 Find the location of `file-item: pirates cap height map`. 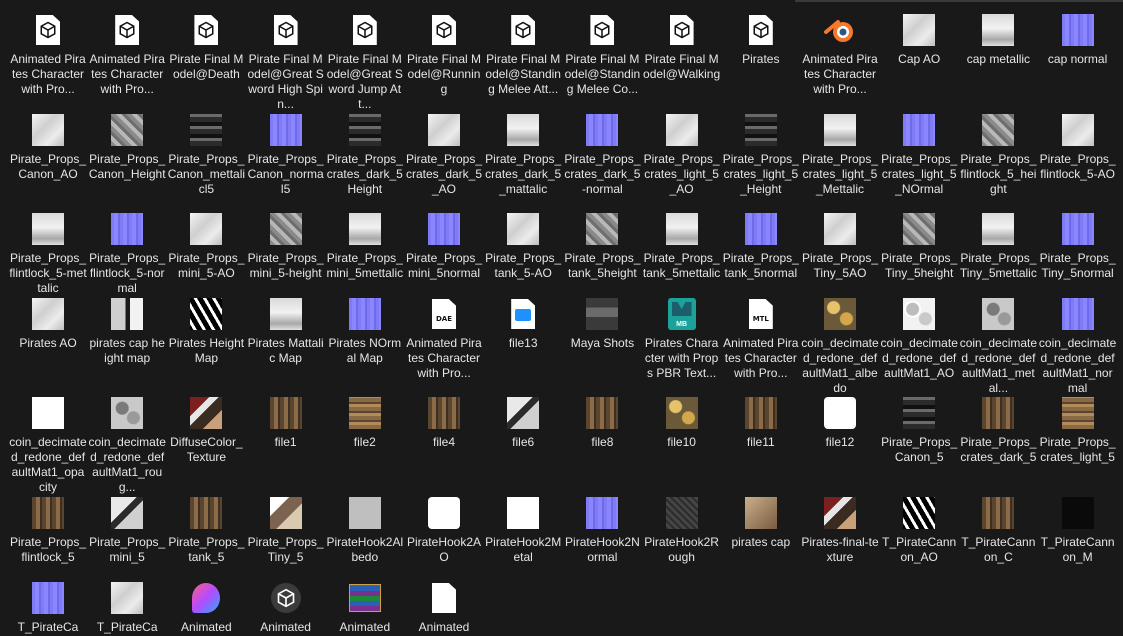

file-item: pirates cap height map is located at coordinates (127, 332).